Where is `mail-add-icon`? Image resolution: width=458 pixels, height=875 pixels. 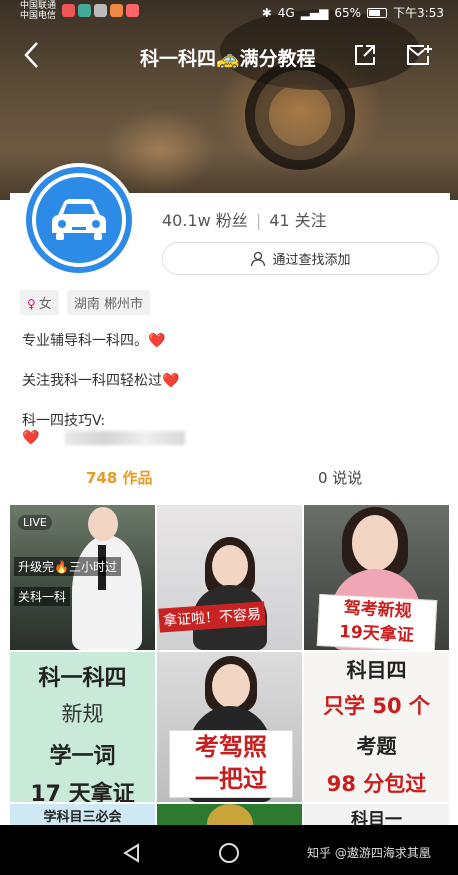
mail-add-icon is located at coordinates (419, 55).